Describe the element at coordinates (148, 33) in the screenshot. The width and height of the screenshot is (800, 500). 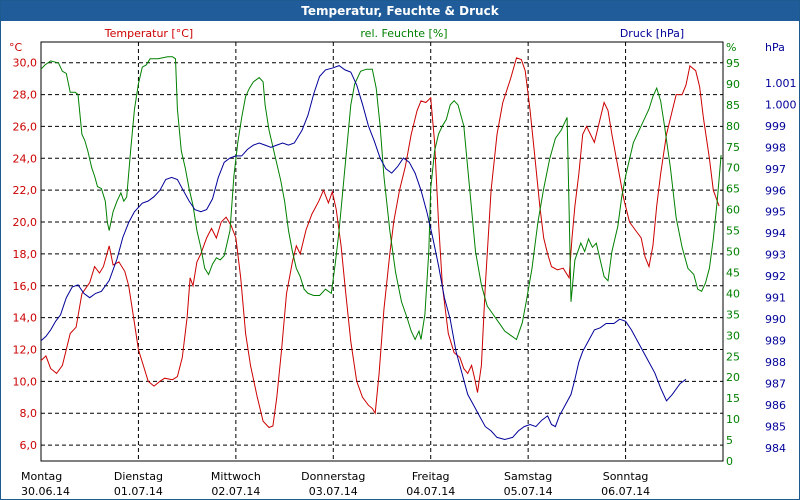
I see `temp-axis-label: Temperatur [°C]` at that location.